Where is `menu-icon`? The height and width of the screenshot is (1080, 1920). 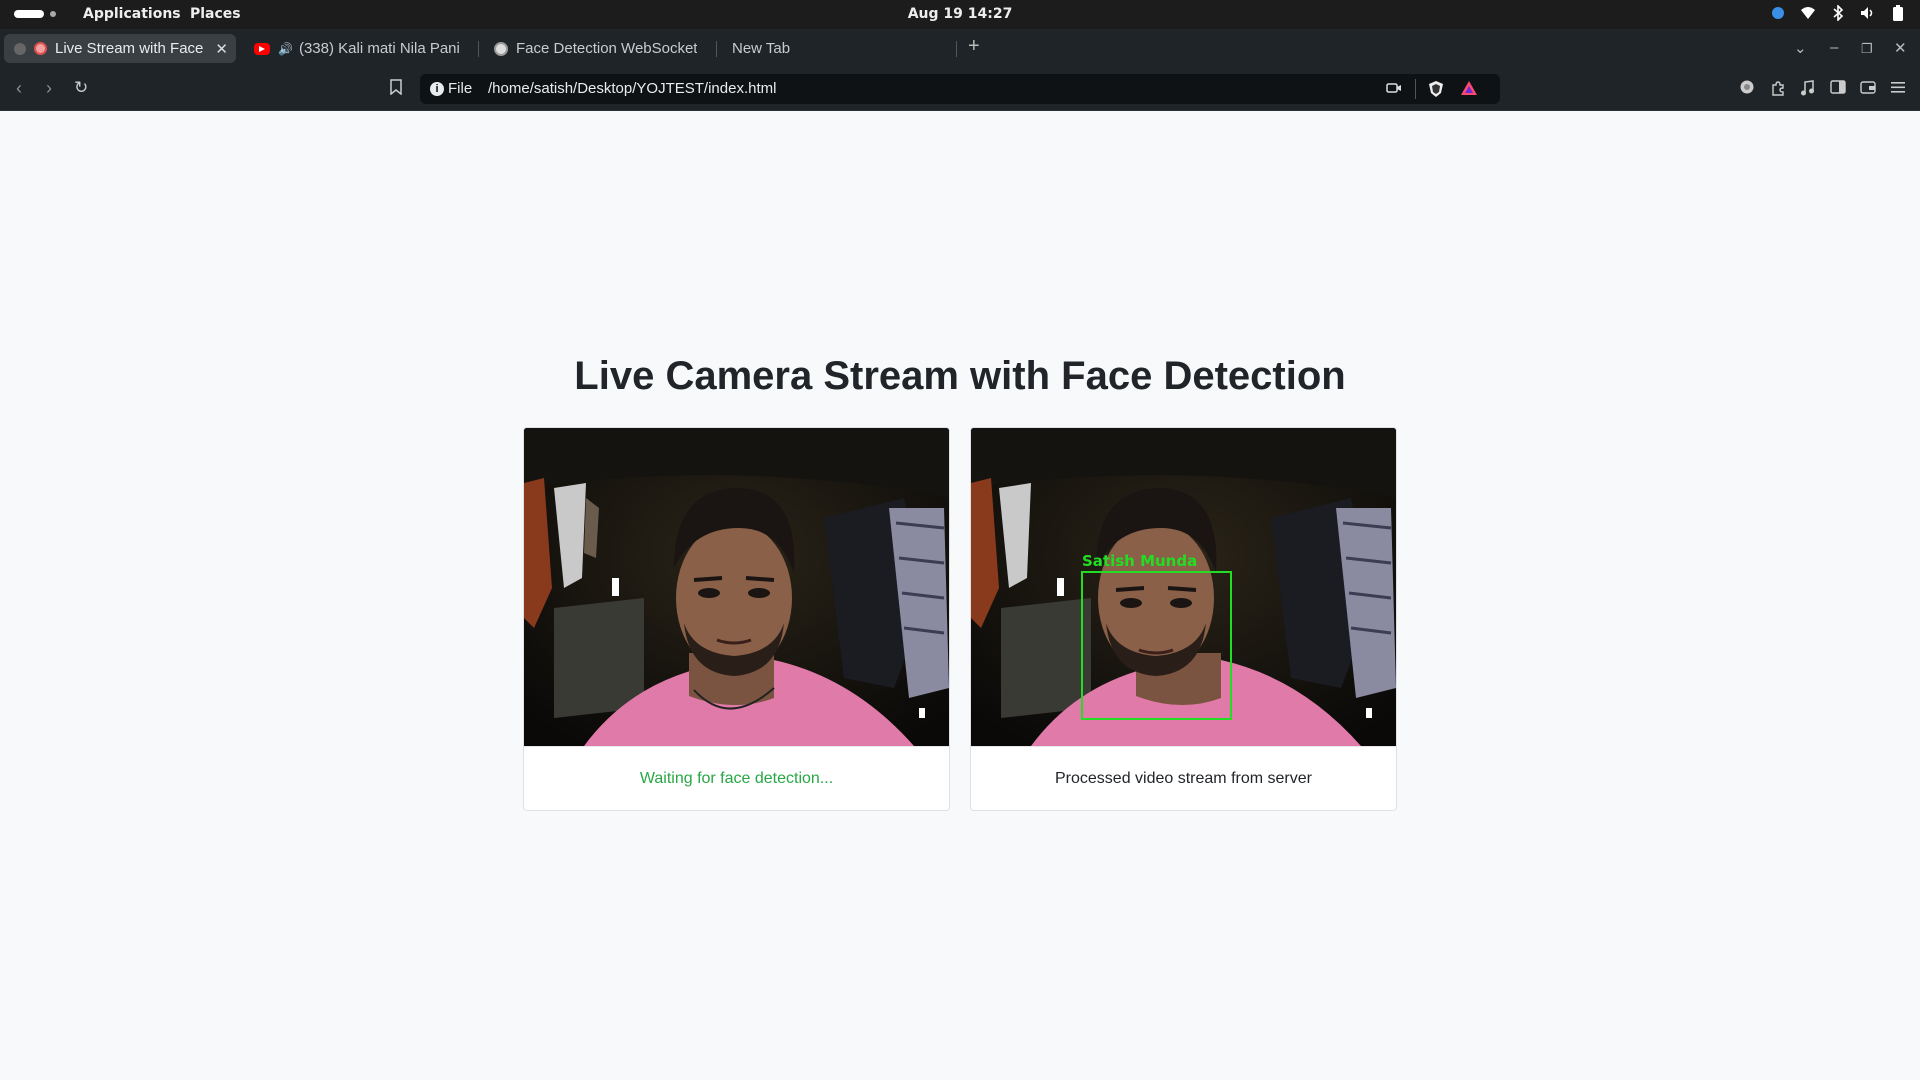 menu-icon is located at coordinates (1898, 89).